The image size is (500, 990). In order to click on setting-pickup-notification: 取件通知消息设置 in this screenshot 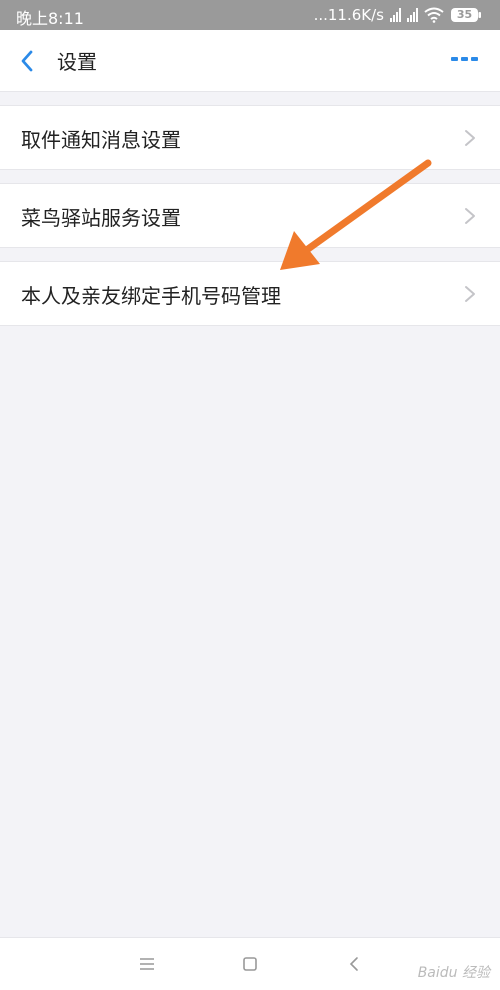, I will do `click(250, 137)`.